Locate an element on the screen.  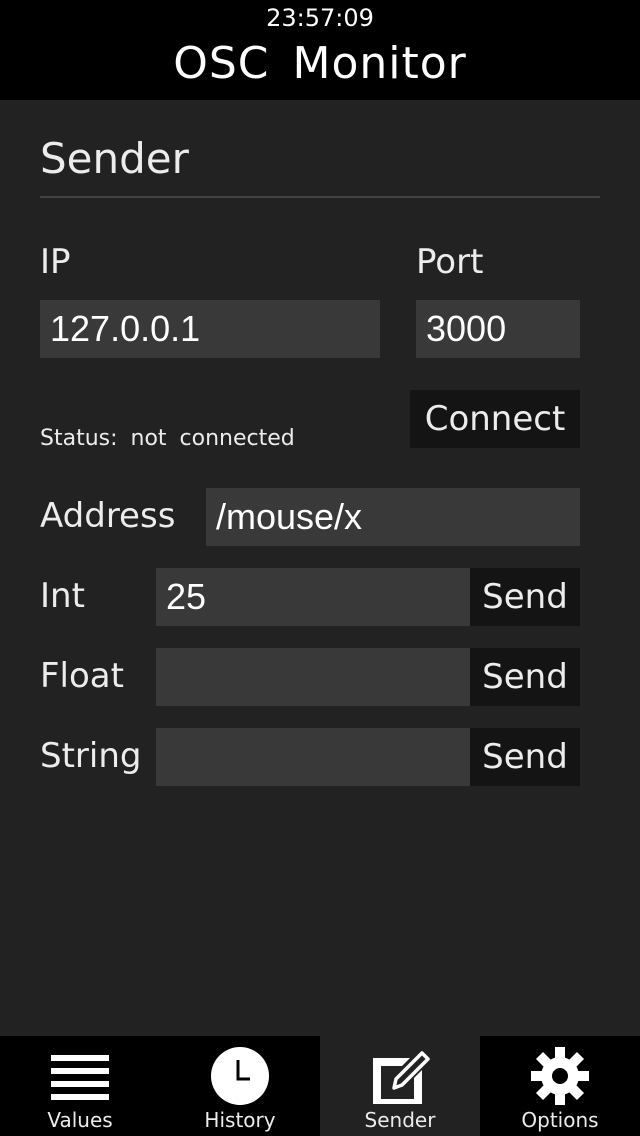
section-title: Sender is located at coordinates (114, 158).